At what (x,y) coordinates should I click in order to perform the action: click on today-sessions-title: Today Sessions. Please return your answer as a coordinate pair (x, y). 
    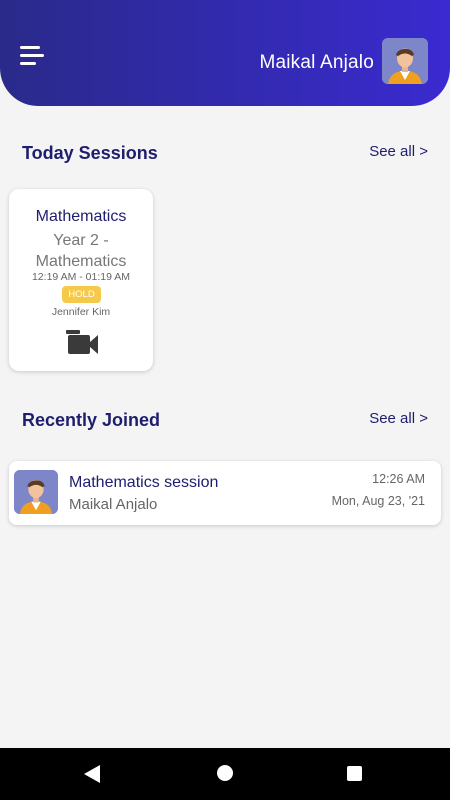
    Looking at the image, I should click on (90, 153).